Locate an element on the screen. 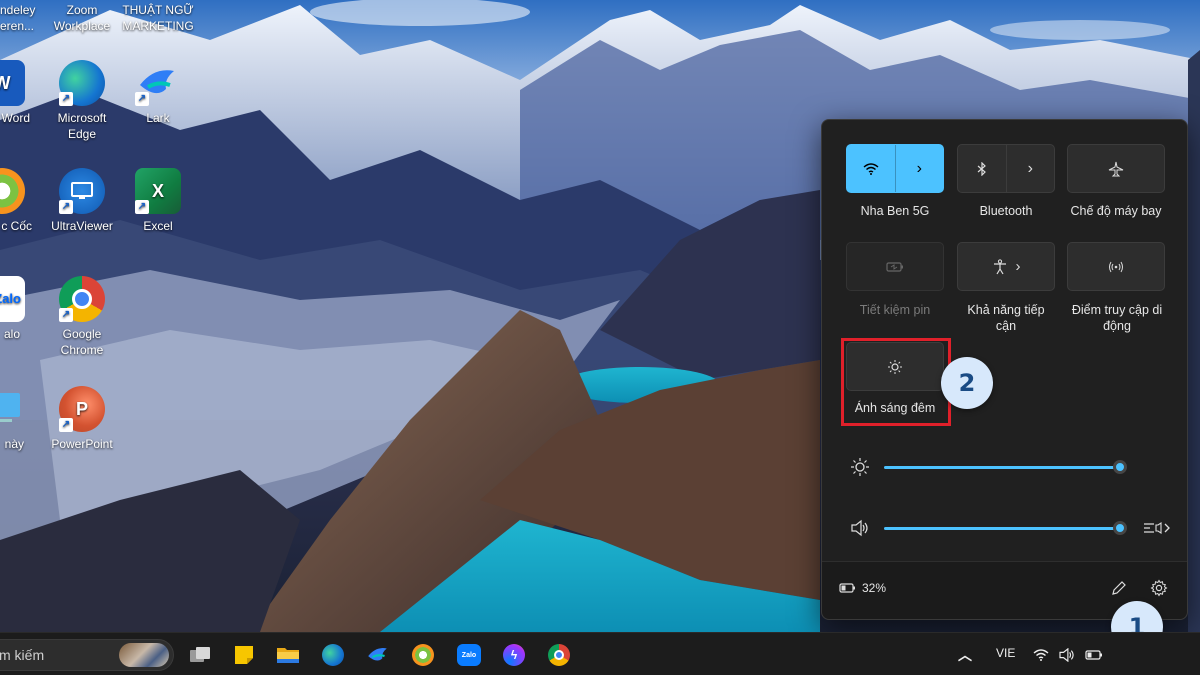 The height and width of the screenshot is (675, 1200). airplane-icon is located at coordinates (1116, 168).